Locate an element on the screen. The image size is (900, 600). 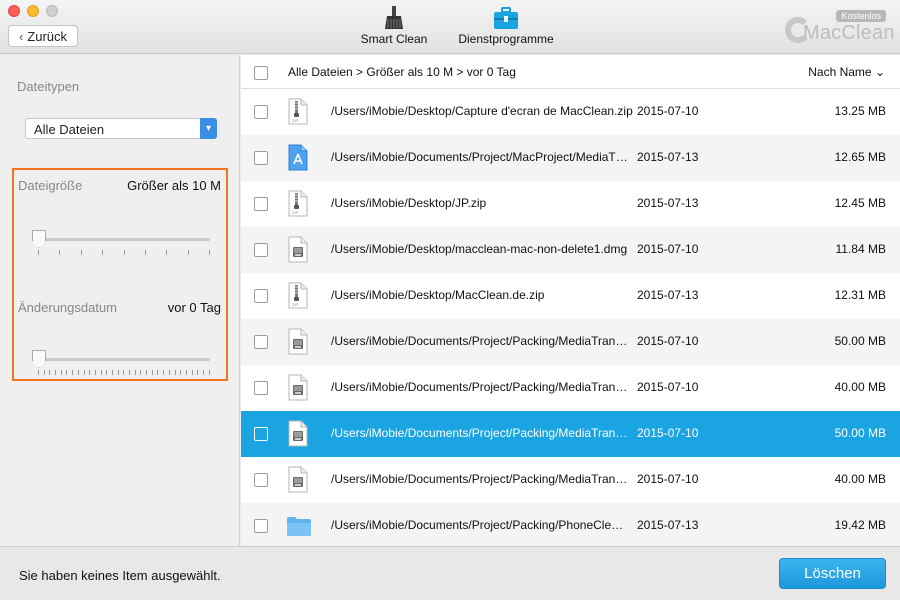
file-size: 19.42 MB is located at coordinates (860, 525).